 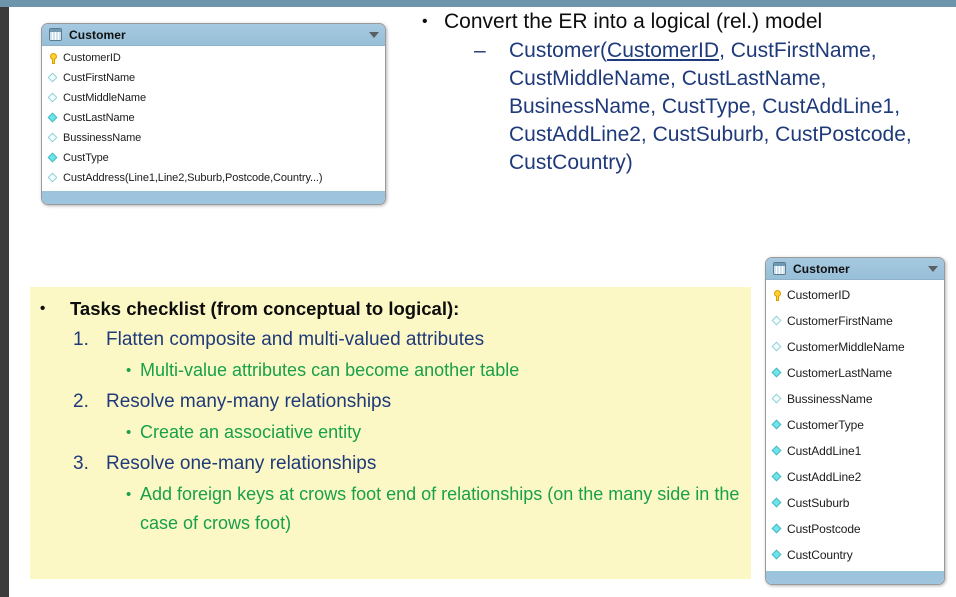 What do you see at coordinates (558, 50) in the screenshot?
I see `relation-prefix: Customer(` at bounding box center [558, 50].